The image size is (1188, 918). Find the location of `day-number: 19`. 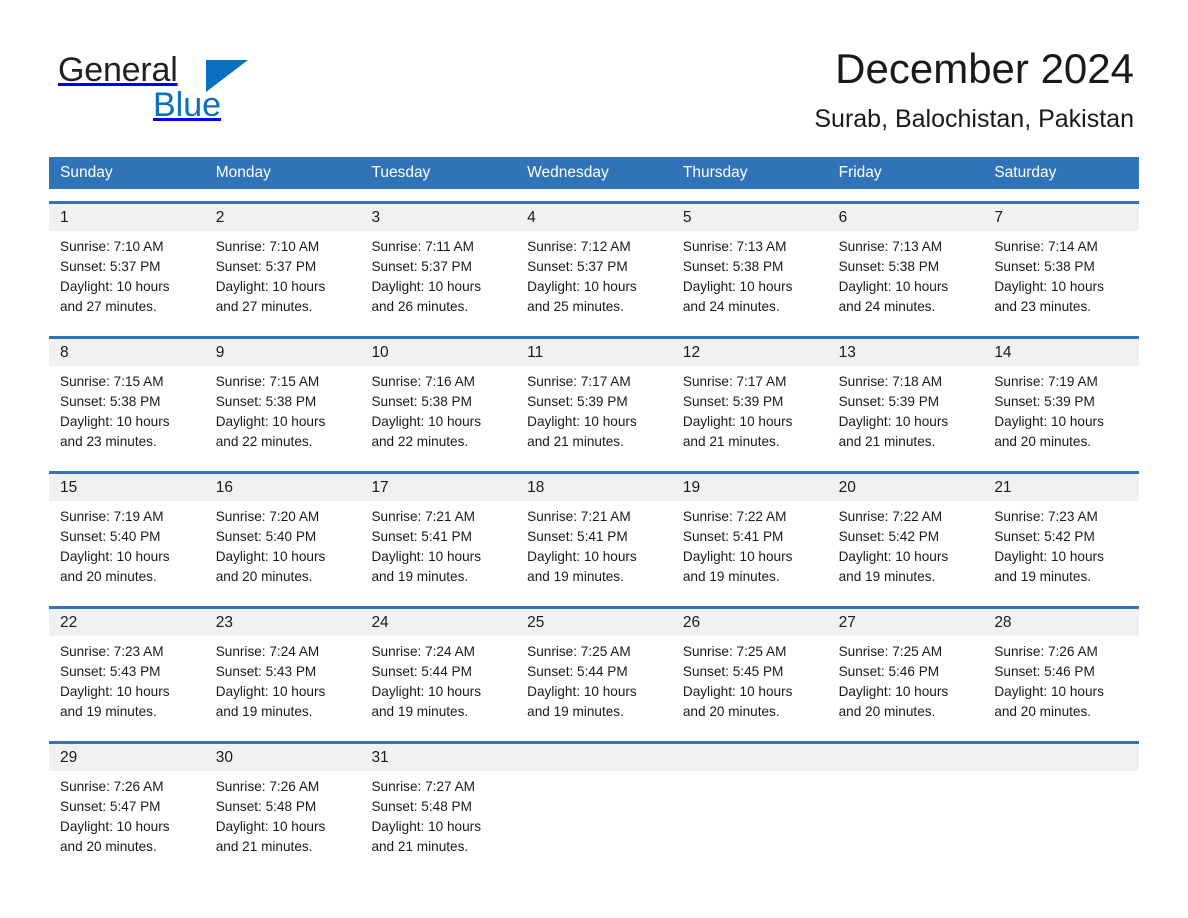

day-number: 19 is located at coordinates (750, 487).